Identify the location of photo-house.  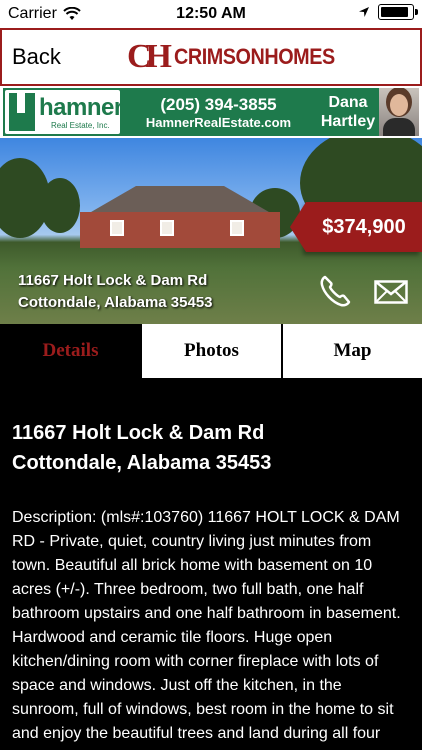
(180, 217).